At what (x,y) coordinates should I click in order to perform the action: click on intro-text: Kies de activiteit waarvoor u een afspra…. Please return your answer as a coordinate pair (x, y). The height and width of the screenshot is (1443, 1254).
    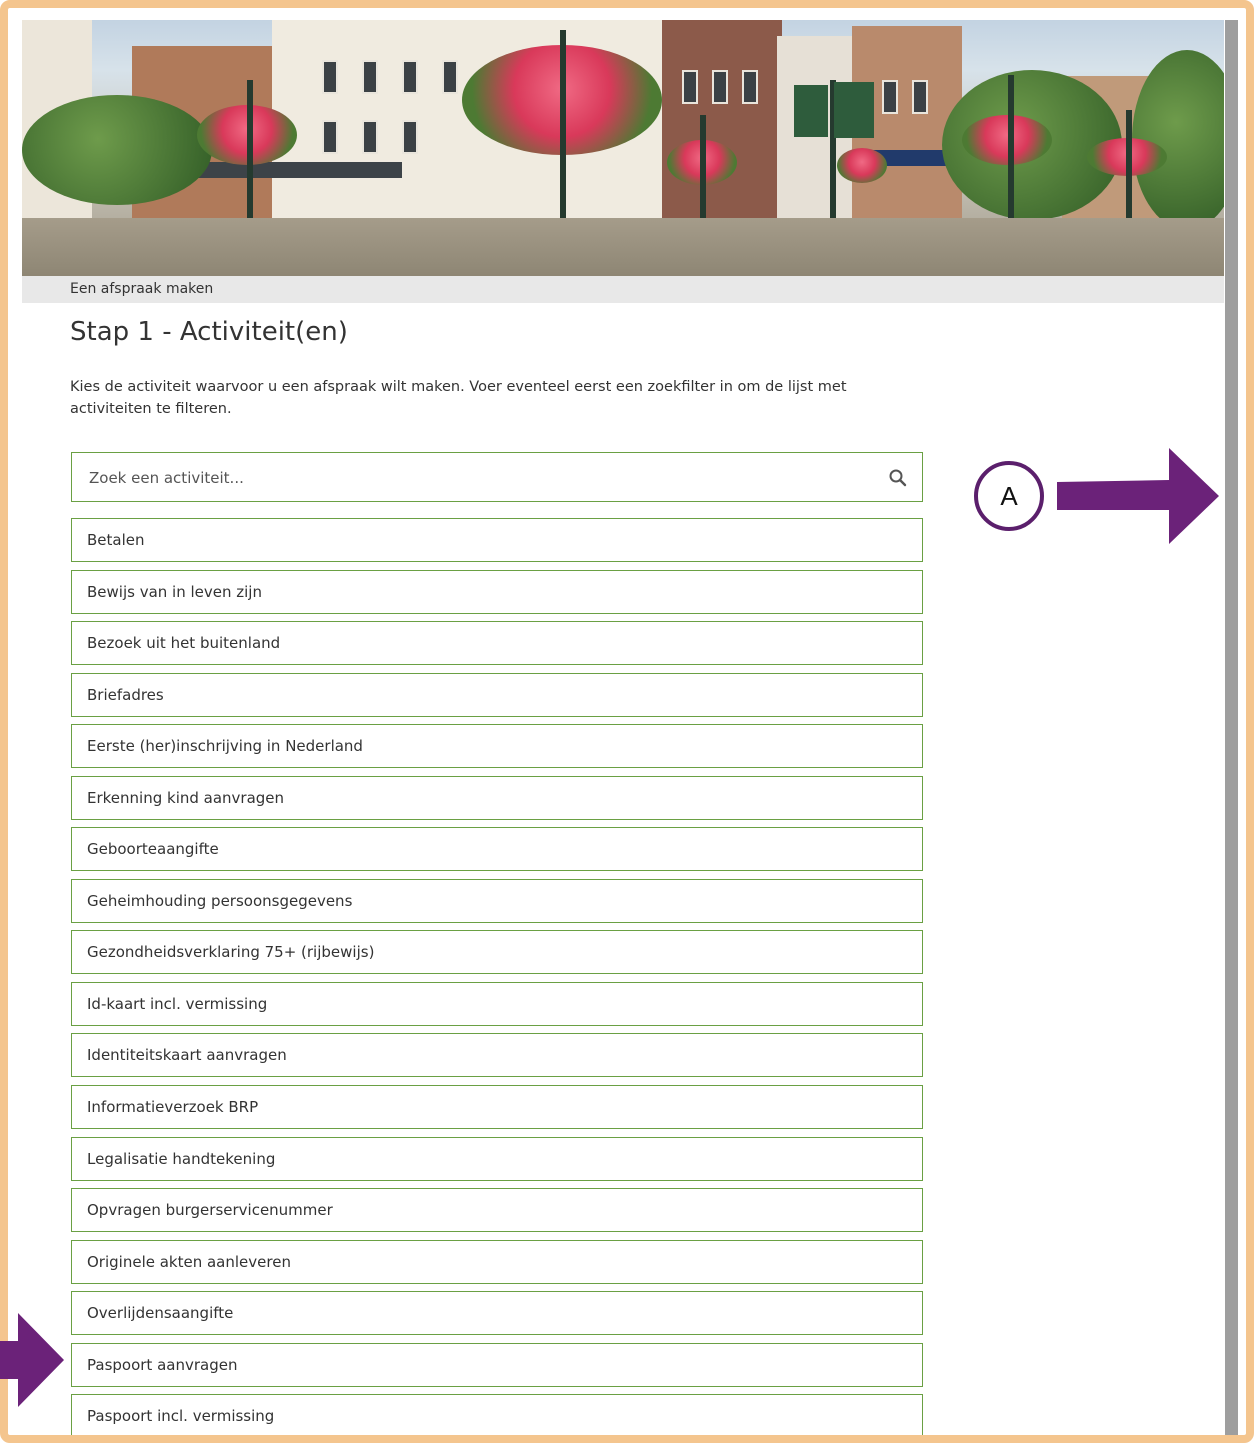
    Looking at the image, I should click on (458, 398).